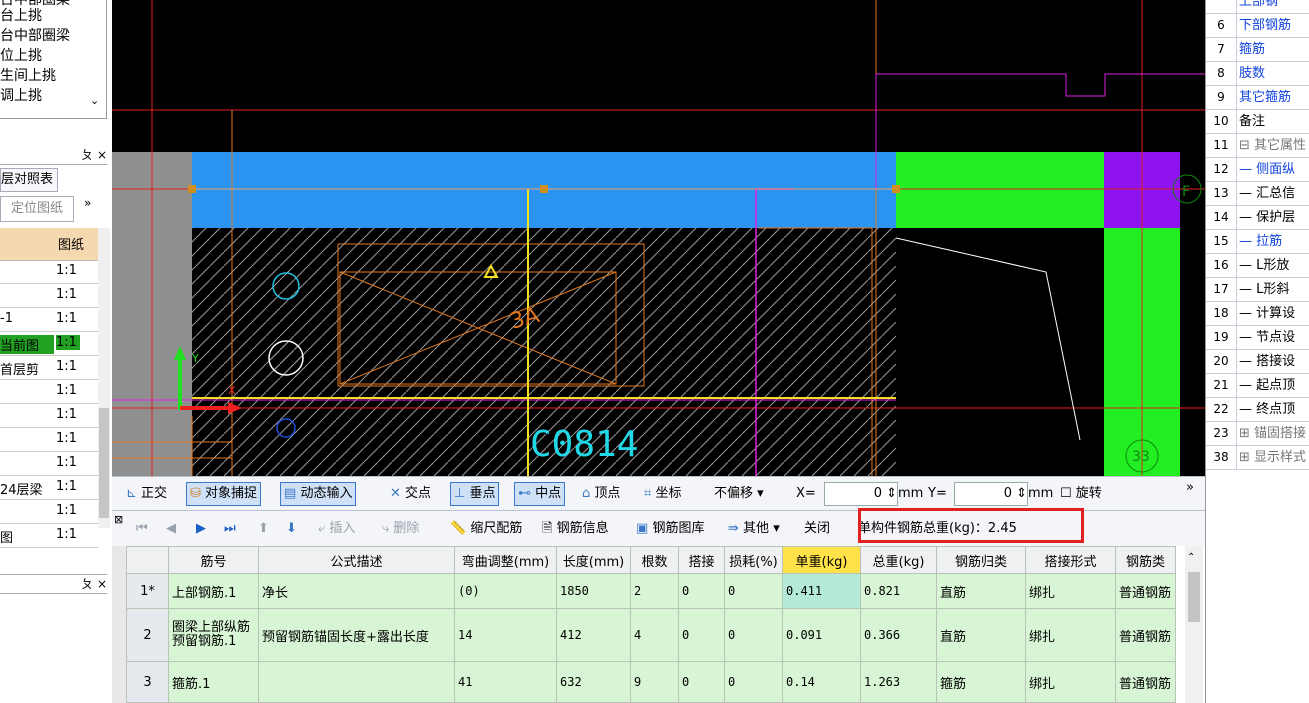 This screenshot has width=1309, height=703. What do you see at coordinates (213, 560) in the screenshot?
I see `col-header: 筋号` at bounding box center [213, 560].